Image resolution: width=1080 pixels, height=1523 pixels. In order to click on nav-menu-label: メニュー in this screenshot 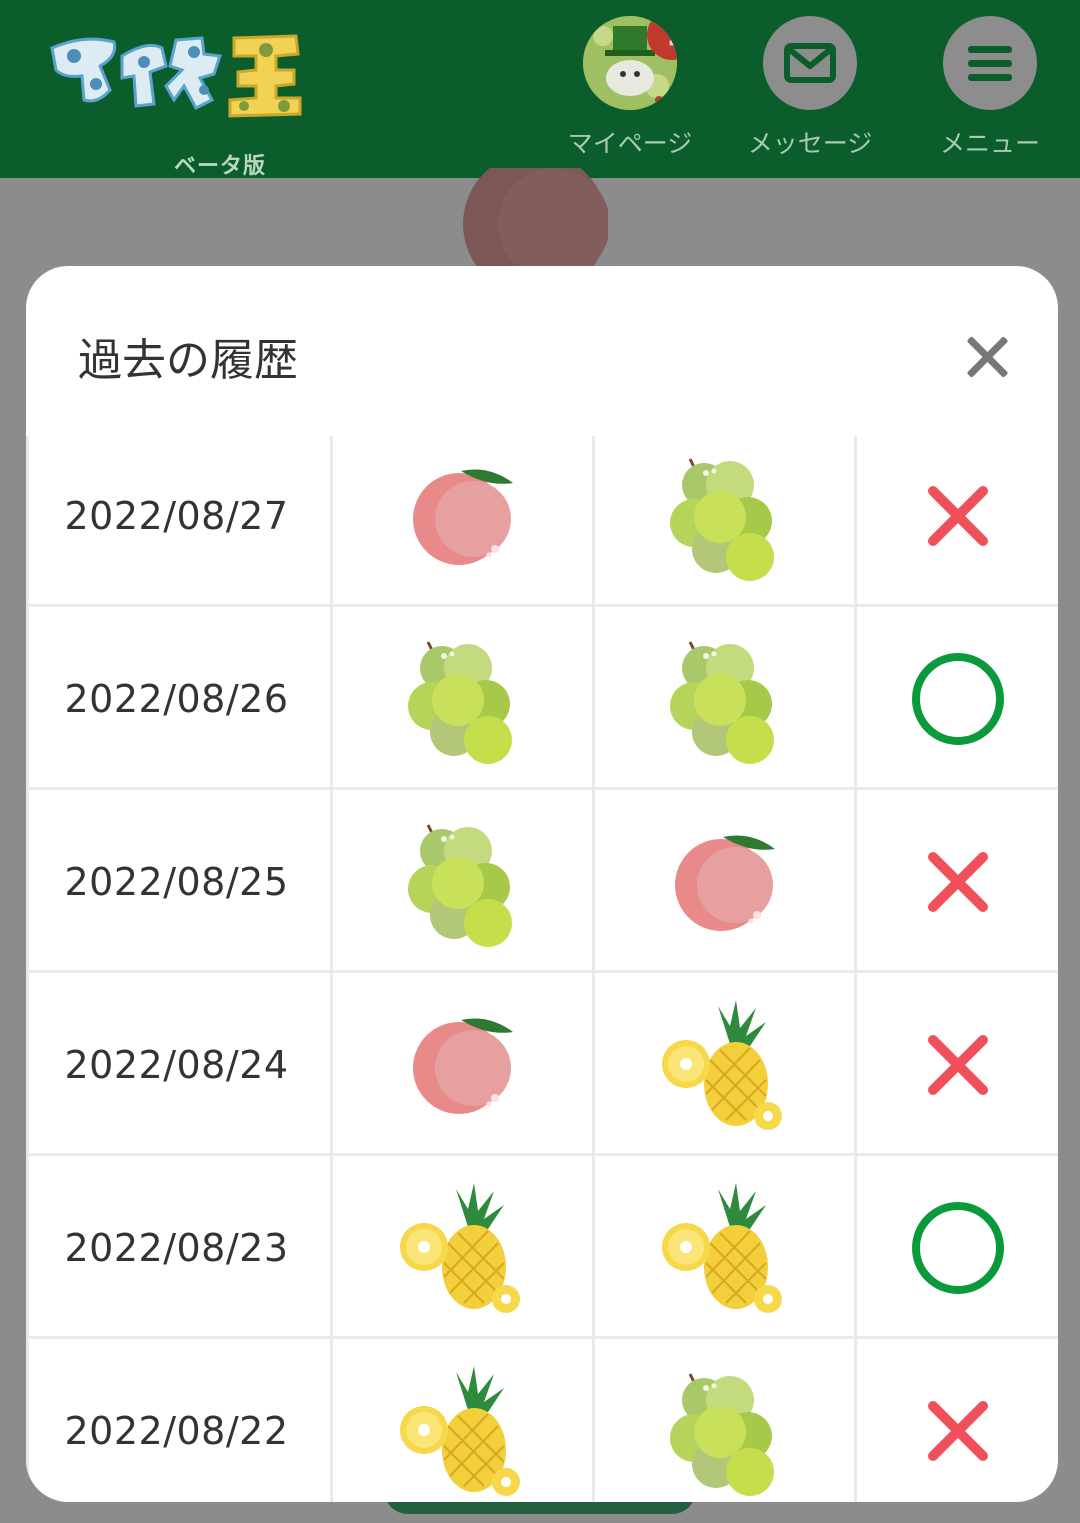, I will do `click(989, 143)`.